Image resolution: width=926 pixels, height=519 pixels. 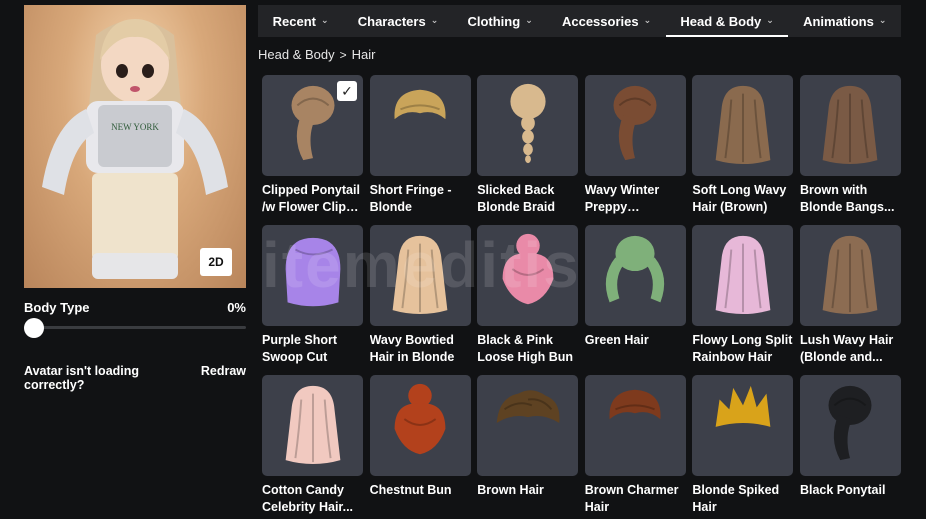 I want to click on body-type-value: 0%, so click(x=236, y=307).